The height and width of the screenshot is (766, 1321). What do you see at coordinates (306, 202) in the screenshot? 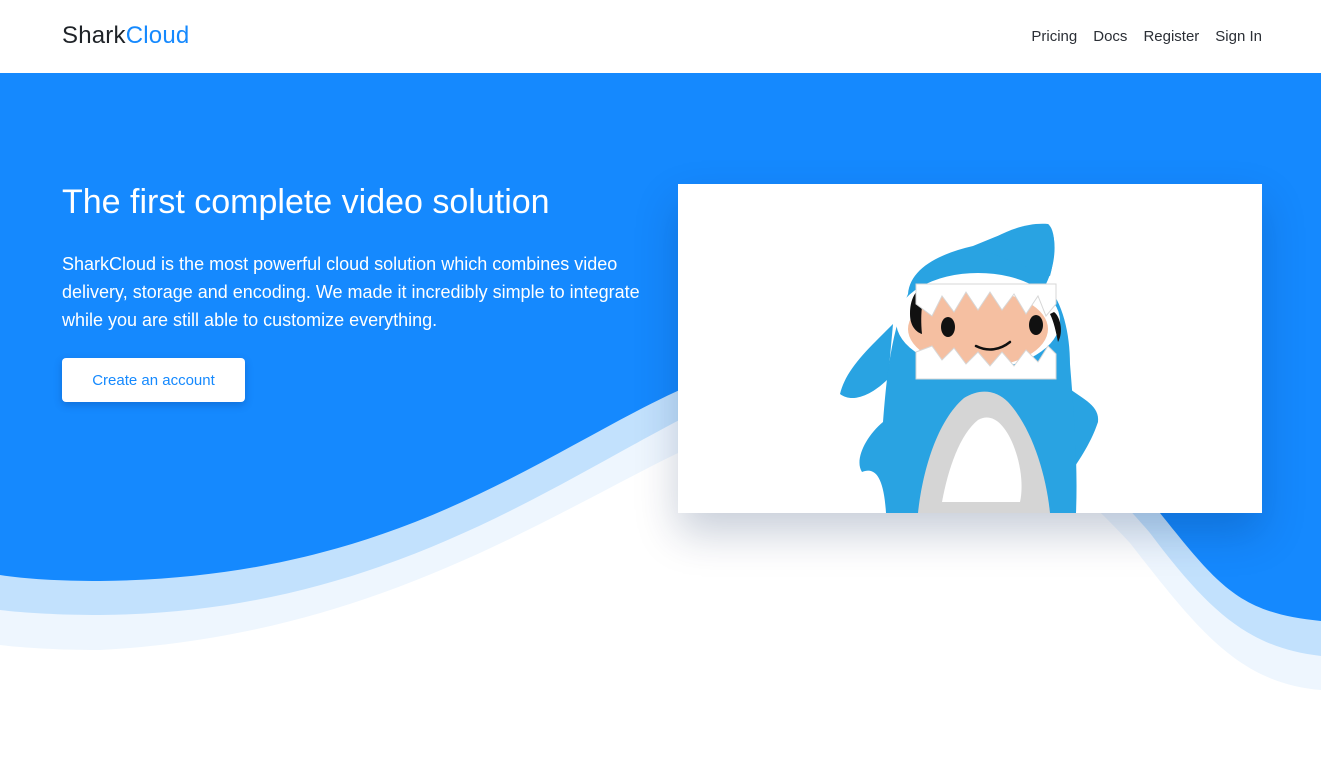
I see `hero-title: The first complete video solution` at bounding box center [306, 202].